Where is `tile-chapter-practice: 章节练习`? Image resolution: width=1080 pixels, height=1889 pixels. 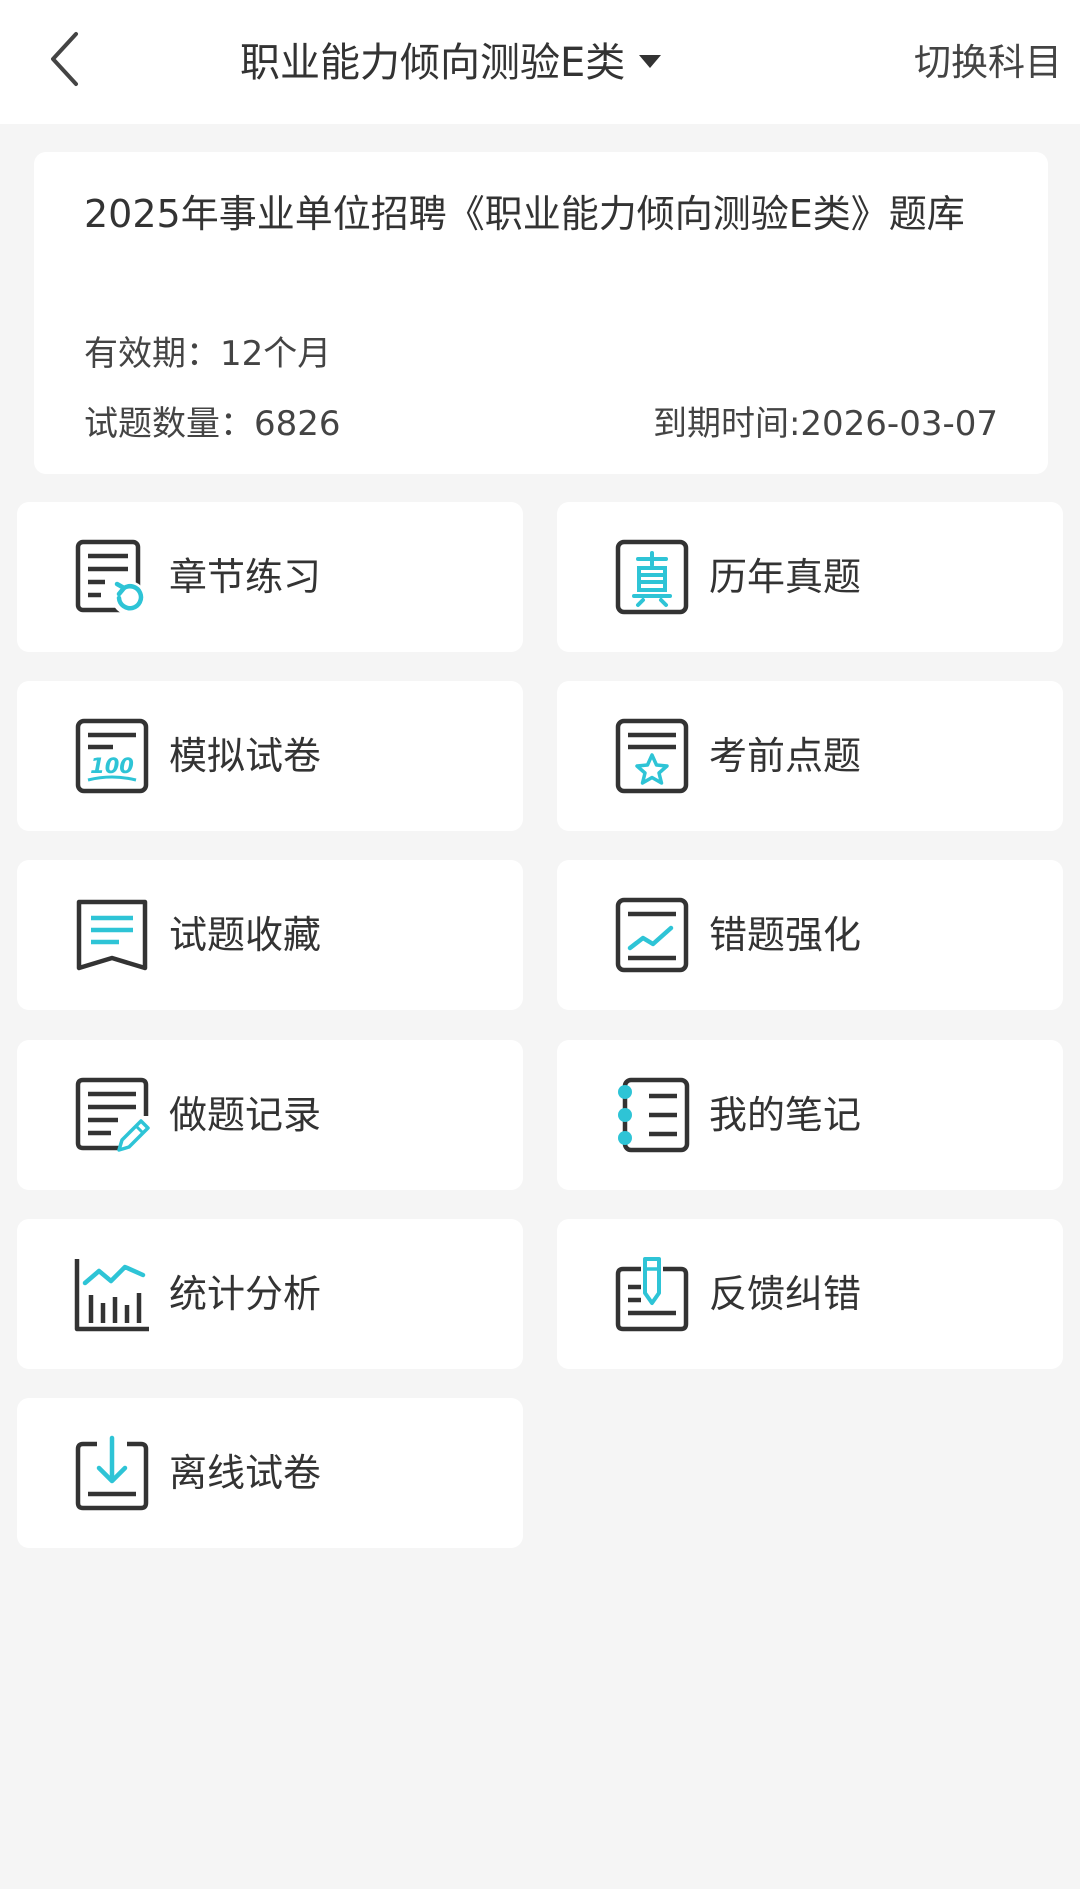 tile-chapter-practice: 章节练习 is located at coordinates (270, 577).